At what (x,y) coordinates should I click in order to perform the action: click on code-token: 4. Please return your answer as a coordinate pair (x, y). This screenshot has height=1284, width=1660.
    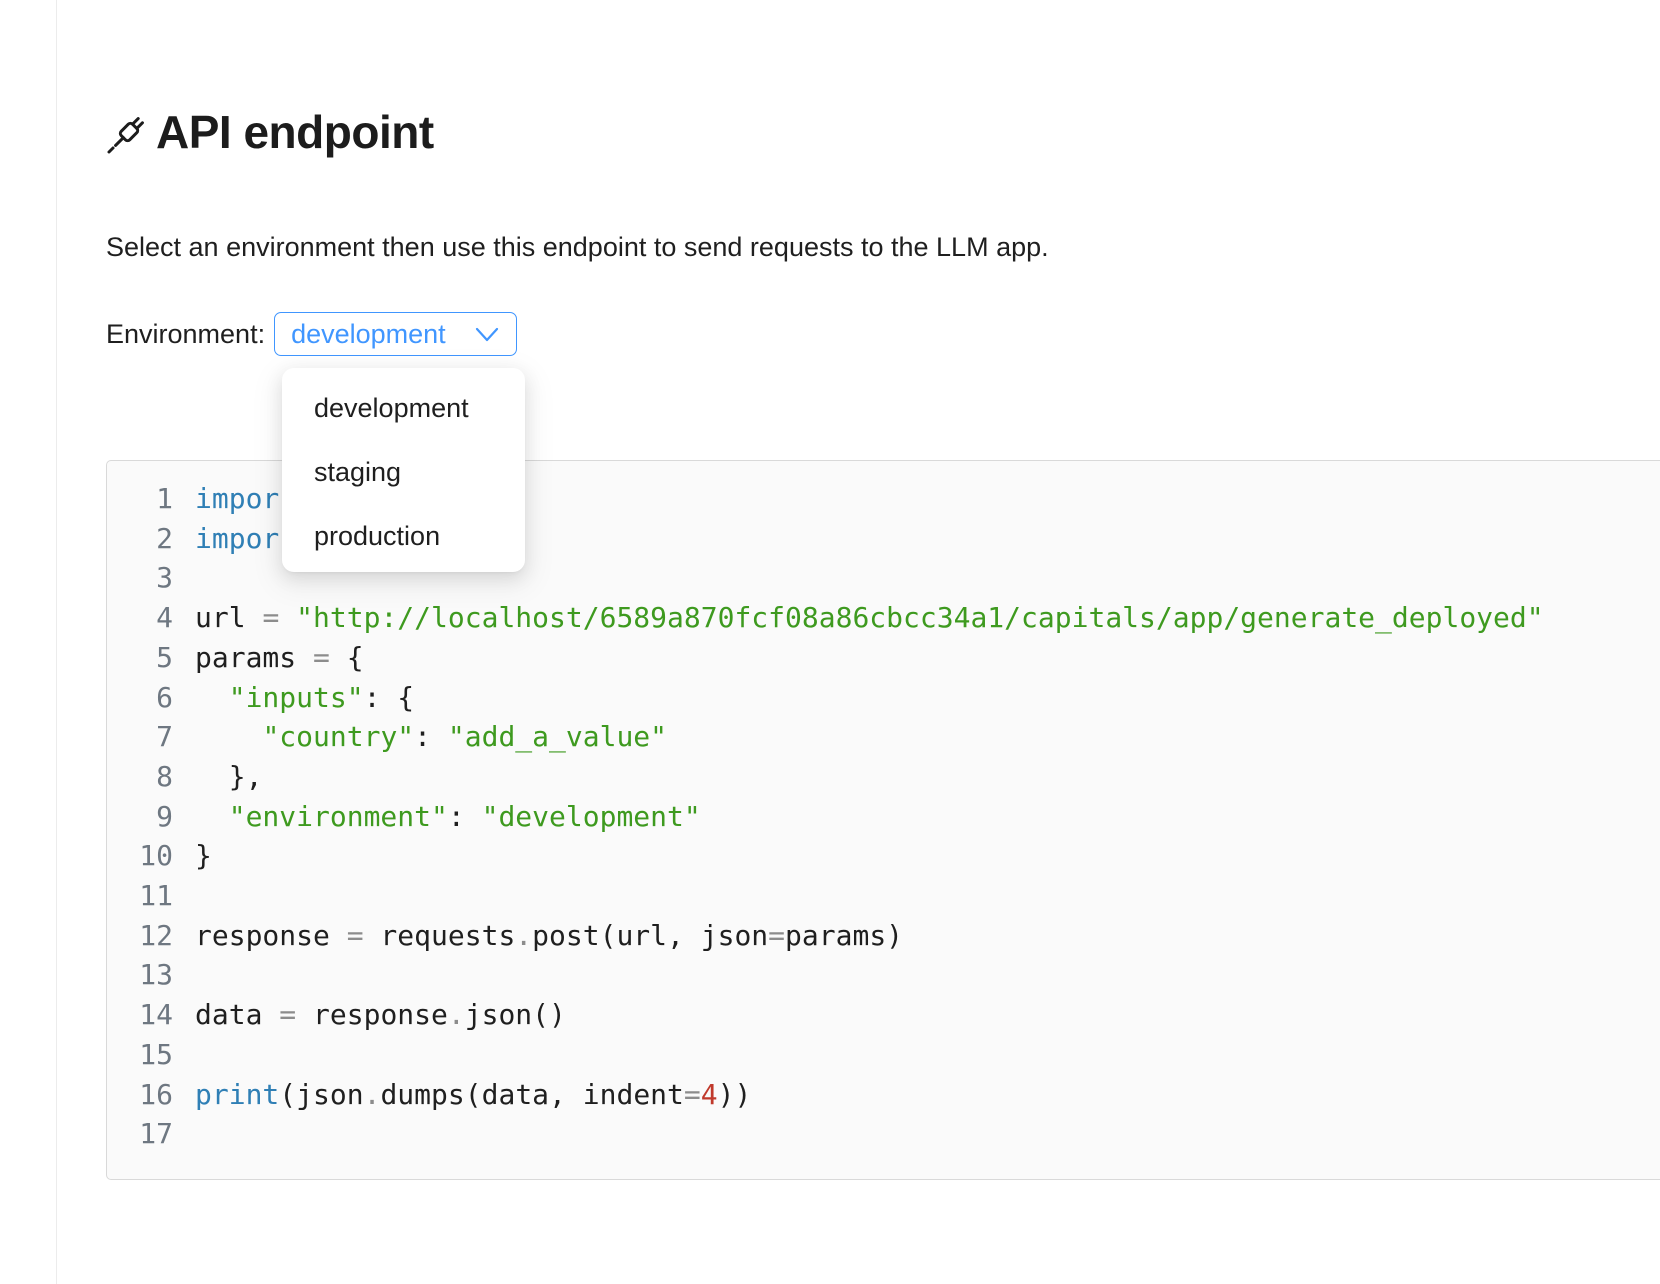
    Looking at the image, I should click on (709, 1094).